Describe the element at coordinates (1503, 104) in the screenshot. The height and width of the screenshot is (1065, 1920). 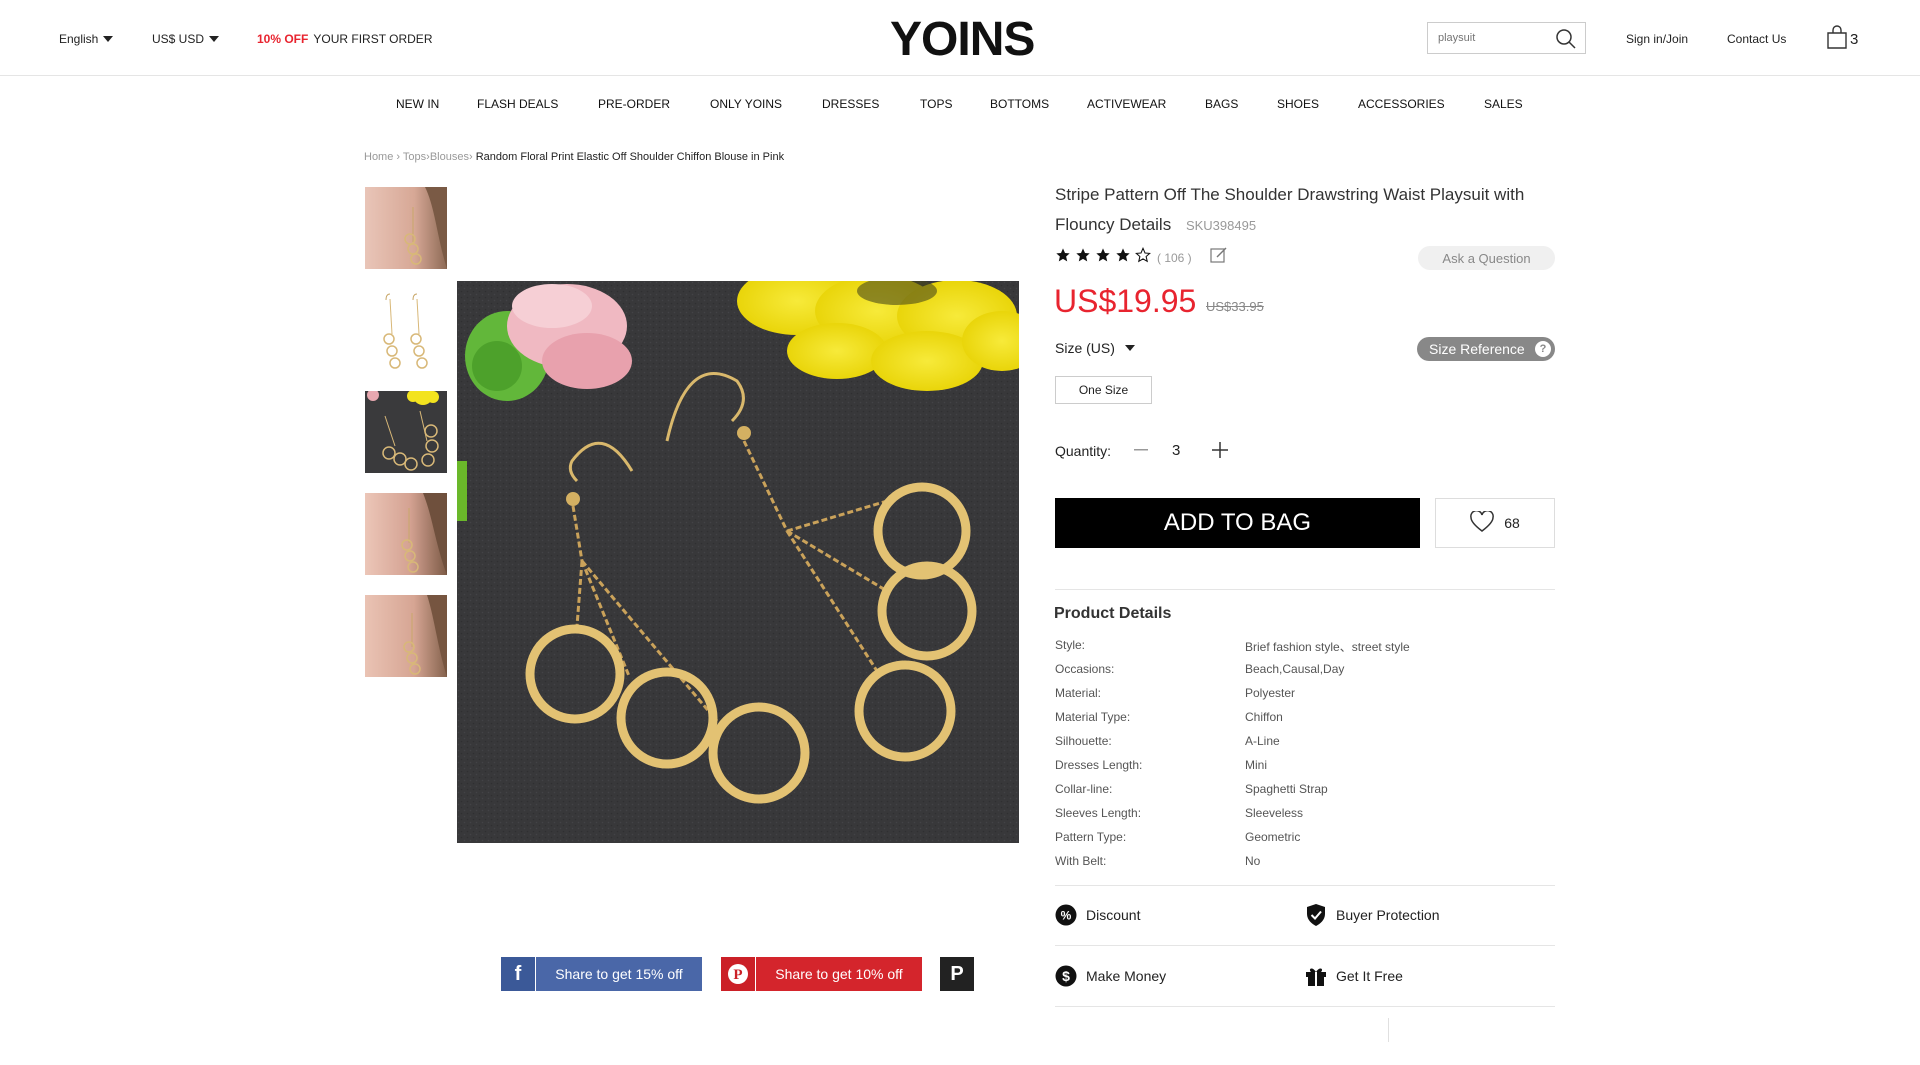
I see `nav-item-sales: SALES` at that location.